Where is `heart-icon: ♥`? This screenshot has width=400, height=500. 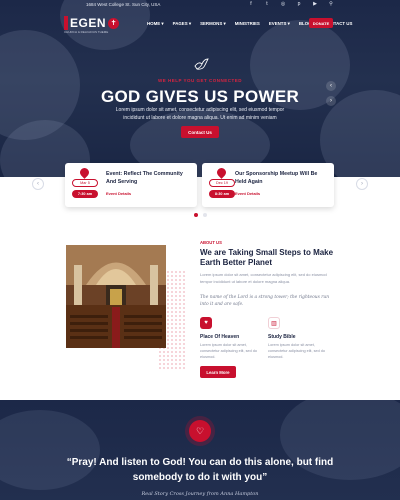 heart-icon: ♥ is located at coordinates (206, 323).